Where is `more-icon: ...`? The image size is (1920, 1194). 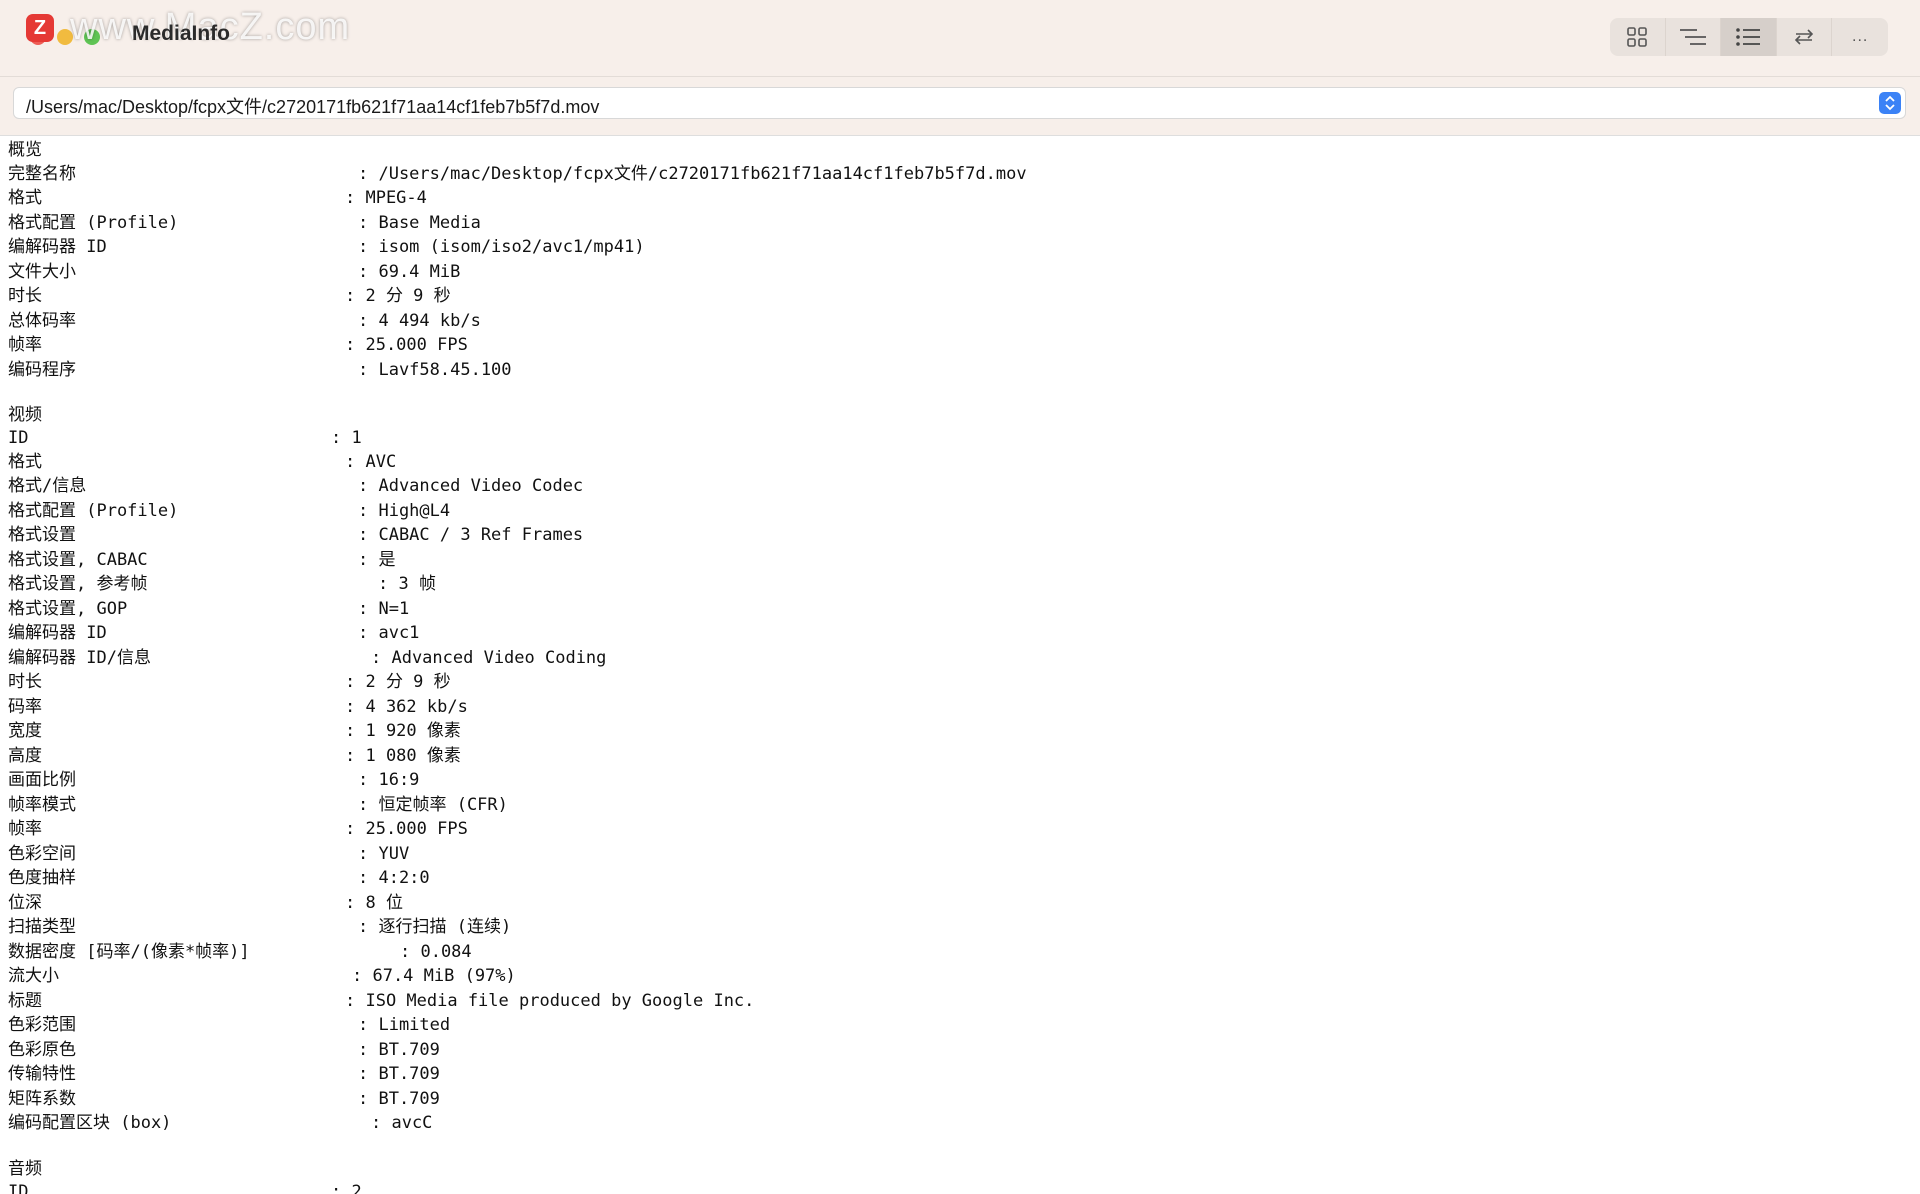 more-icon: ... is located at coordinates (1860, 36).